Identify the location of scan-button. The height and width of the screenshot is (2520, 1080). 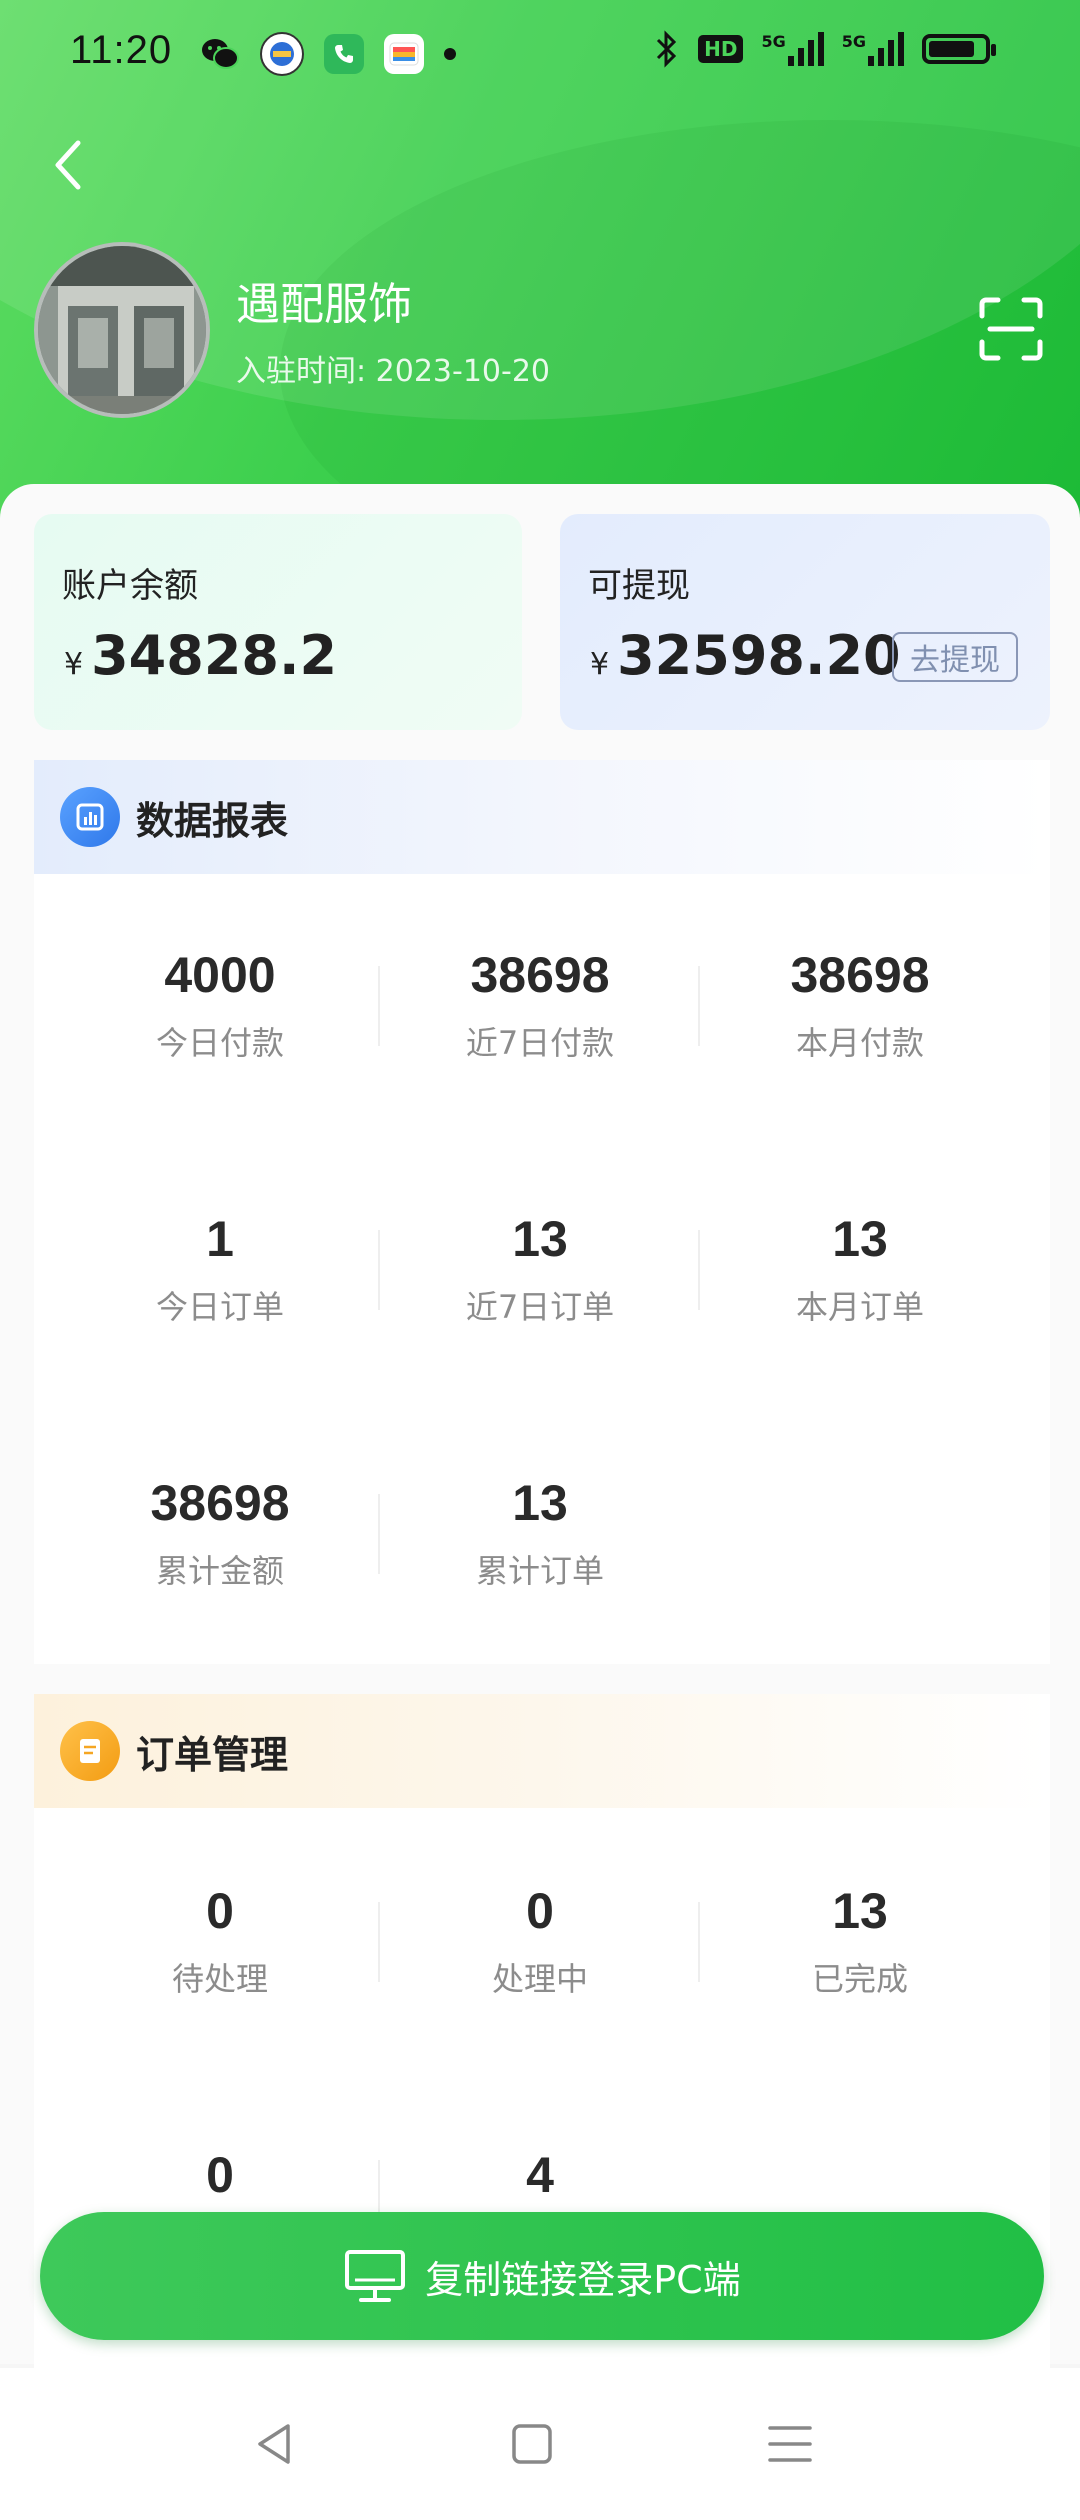
(1011, 329).